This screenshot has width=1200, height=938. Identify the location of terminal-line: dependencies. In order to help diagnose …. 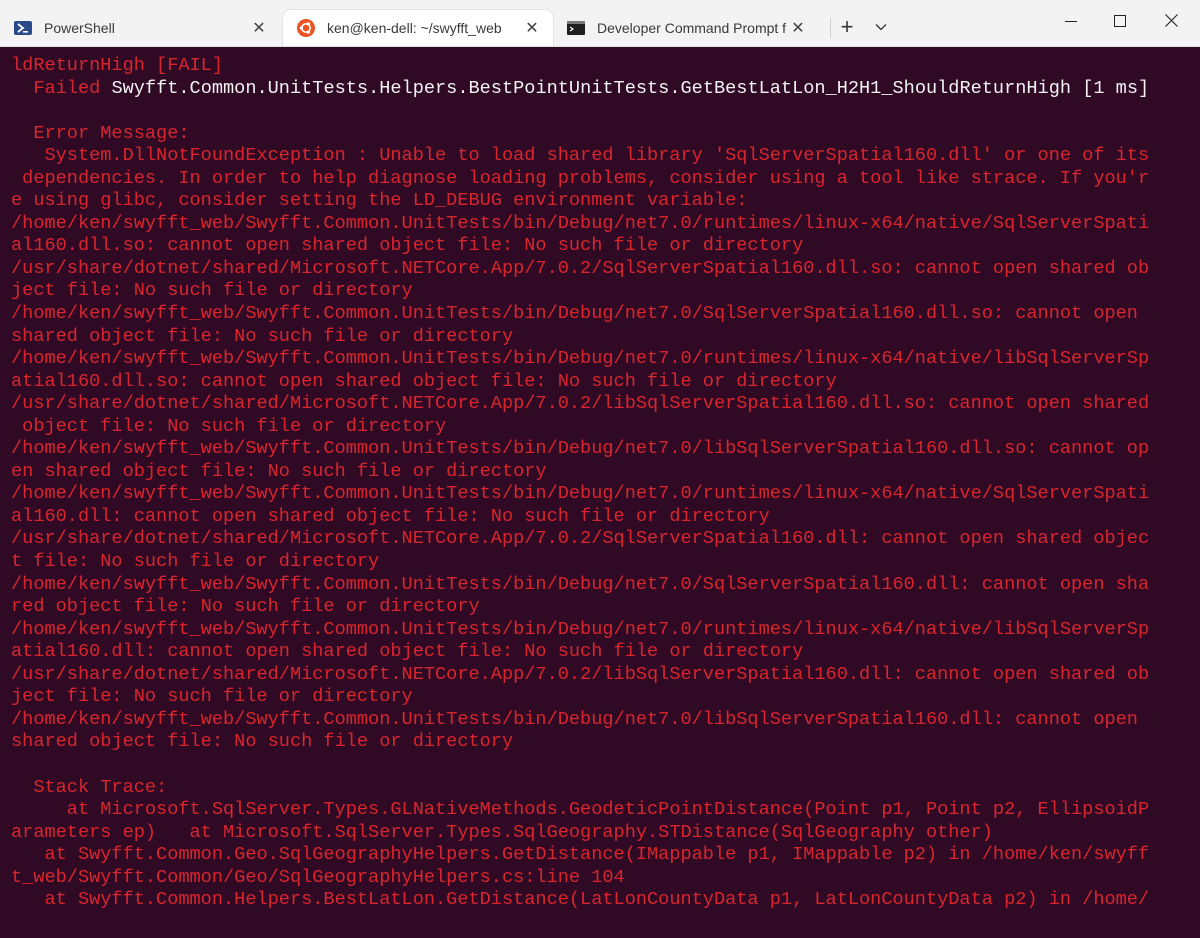
(580, 179).